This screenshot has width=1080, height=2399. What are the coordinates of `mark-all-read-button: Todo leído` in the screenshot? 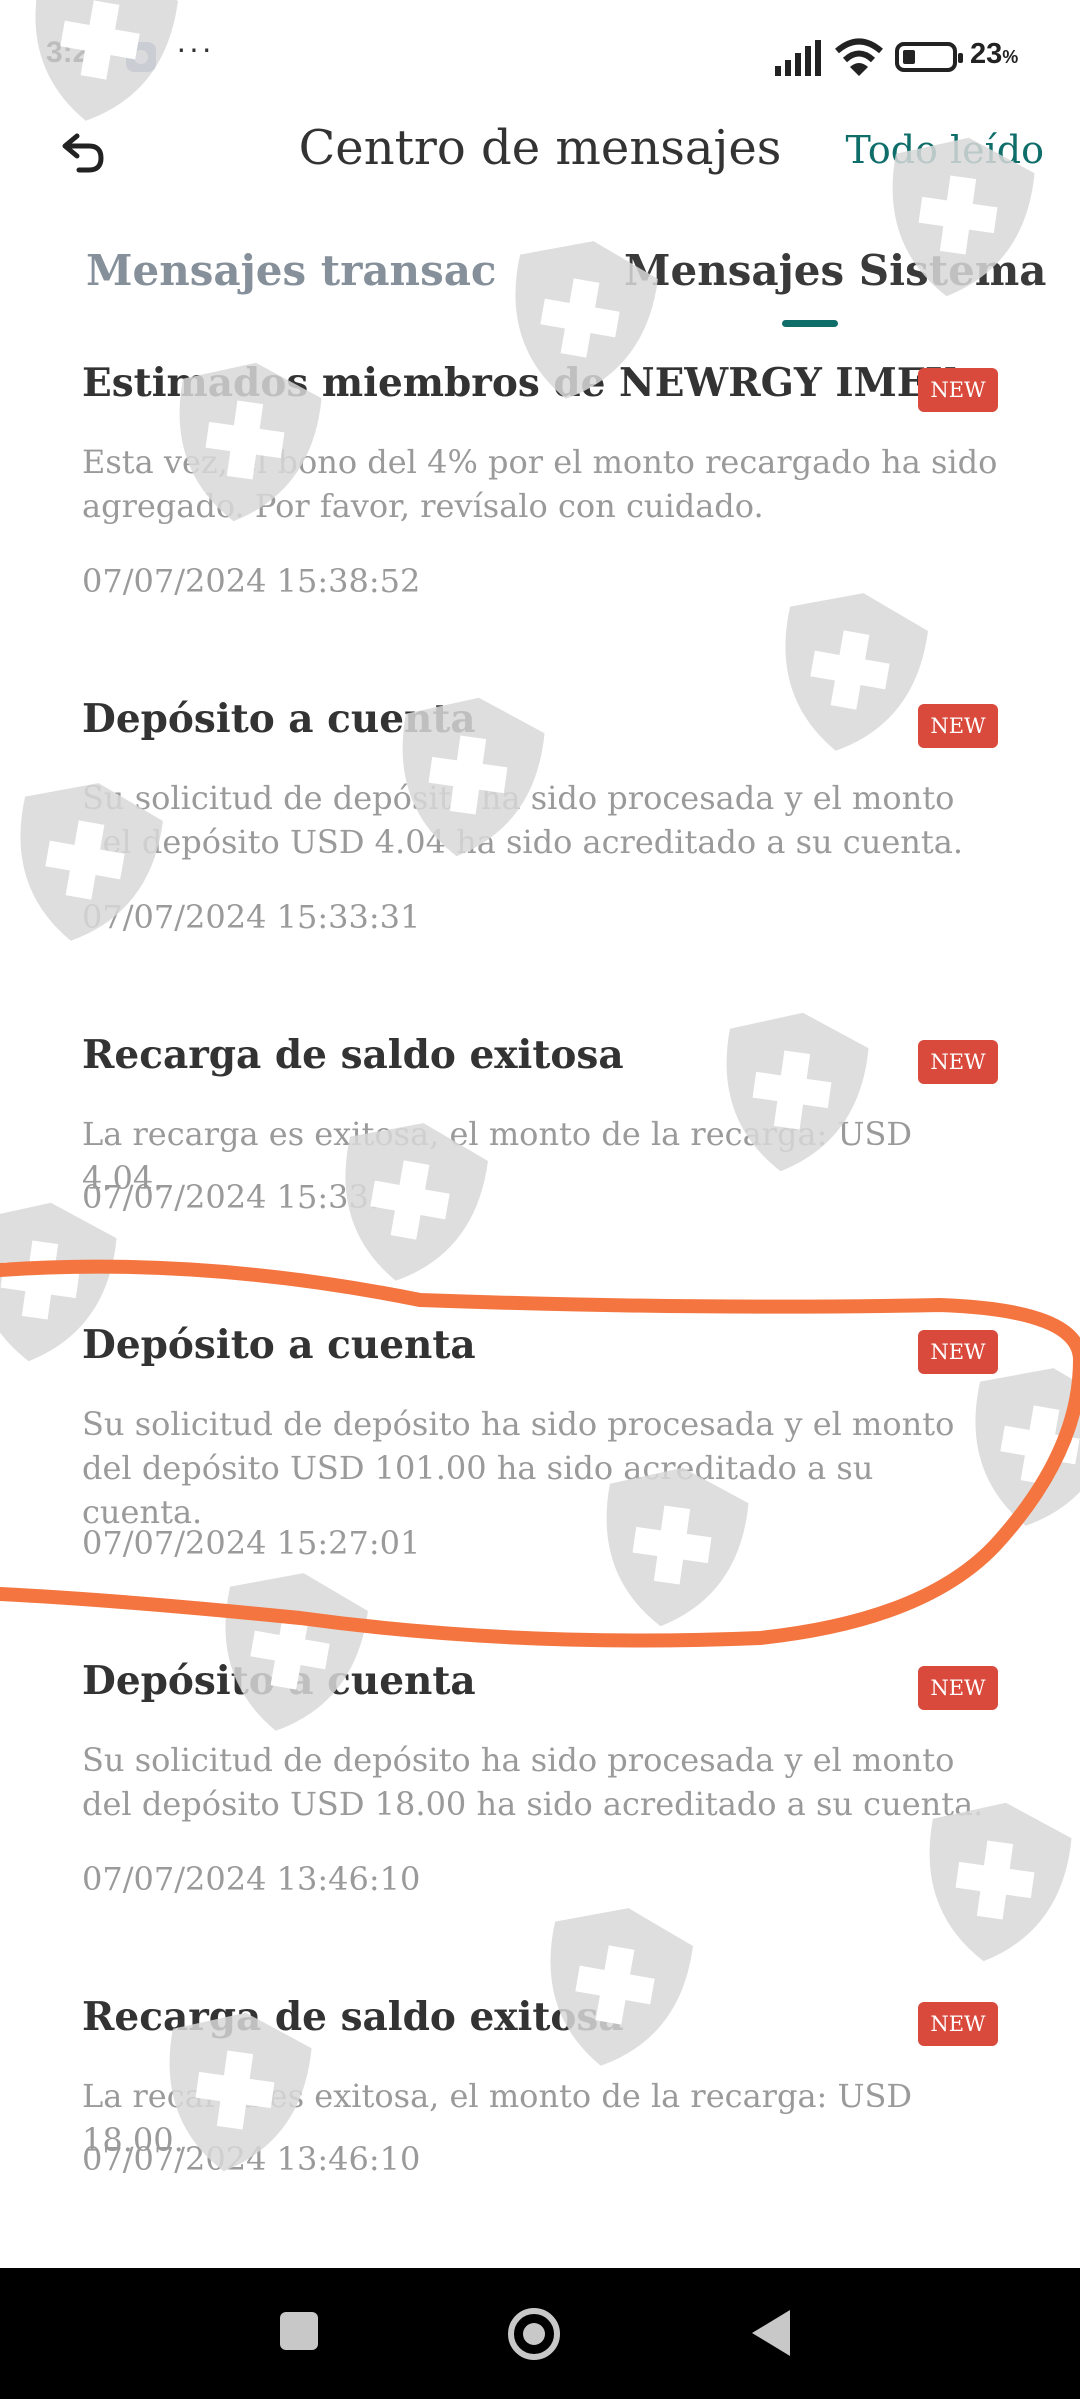 It's located at (944, 150).